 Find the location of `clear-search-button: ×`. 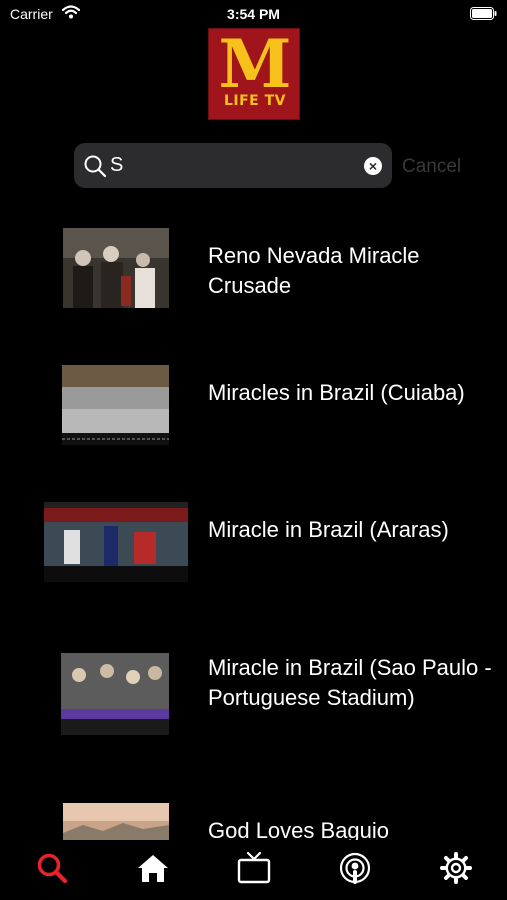

clear-search-button: × is located at coordinates (373, 166).